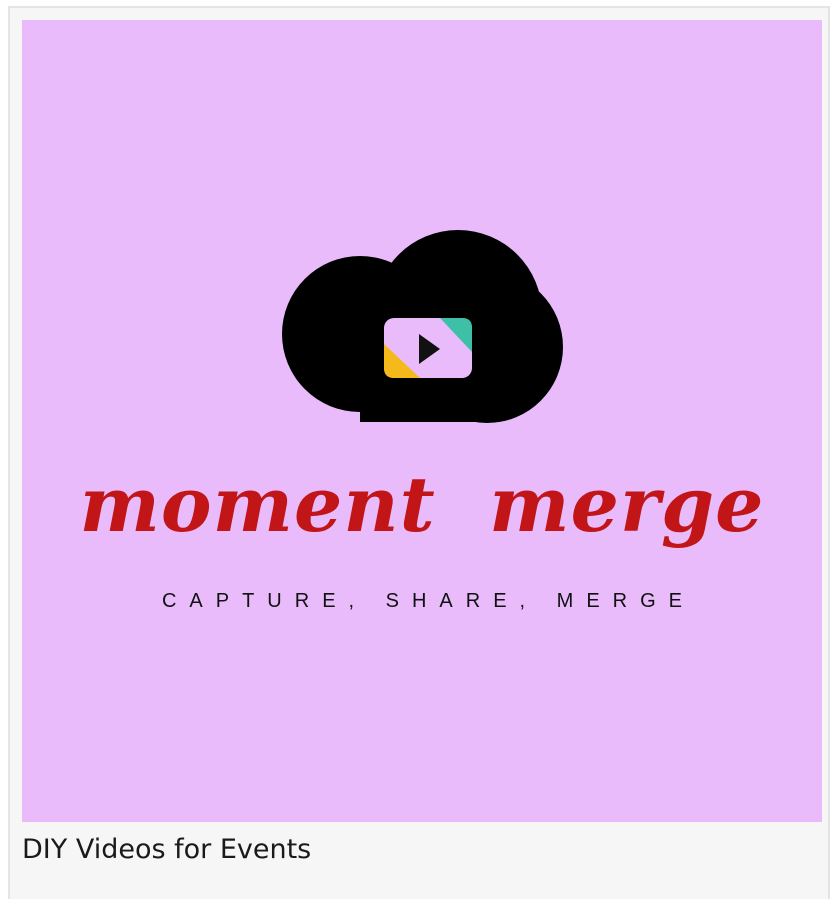 This screenshot has width=840, height=899. What do you see at coordinates (166, 850) in the screenshot?
I see `card-caption: DIY Videos for Events` at bounding box center [166, 850].